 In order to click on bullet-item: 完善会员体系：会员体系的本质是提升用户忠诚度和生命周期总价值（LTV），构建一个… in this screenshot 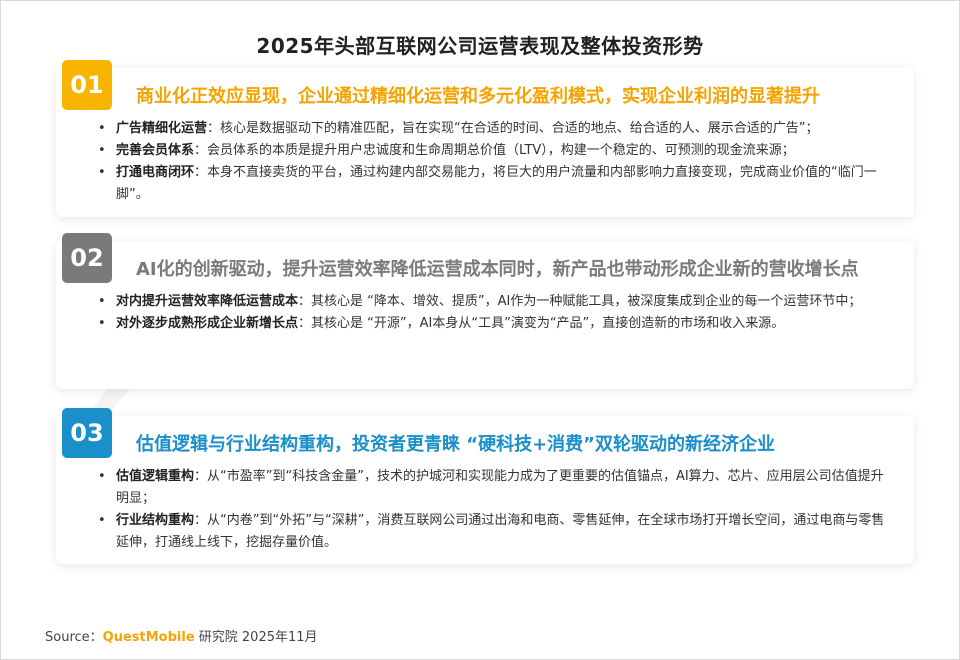, I will do `click(496, 151)`.